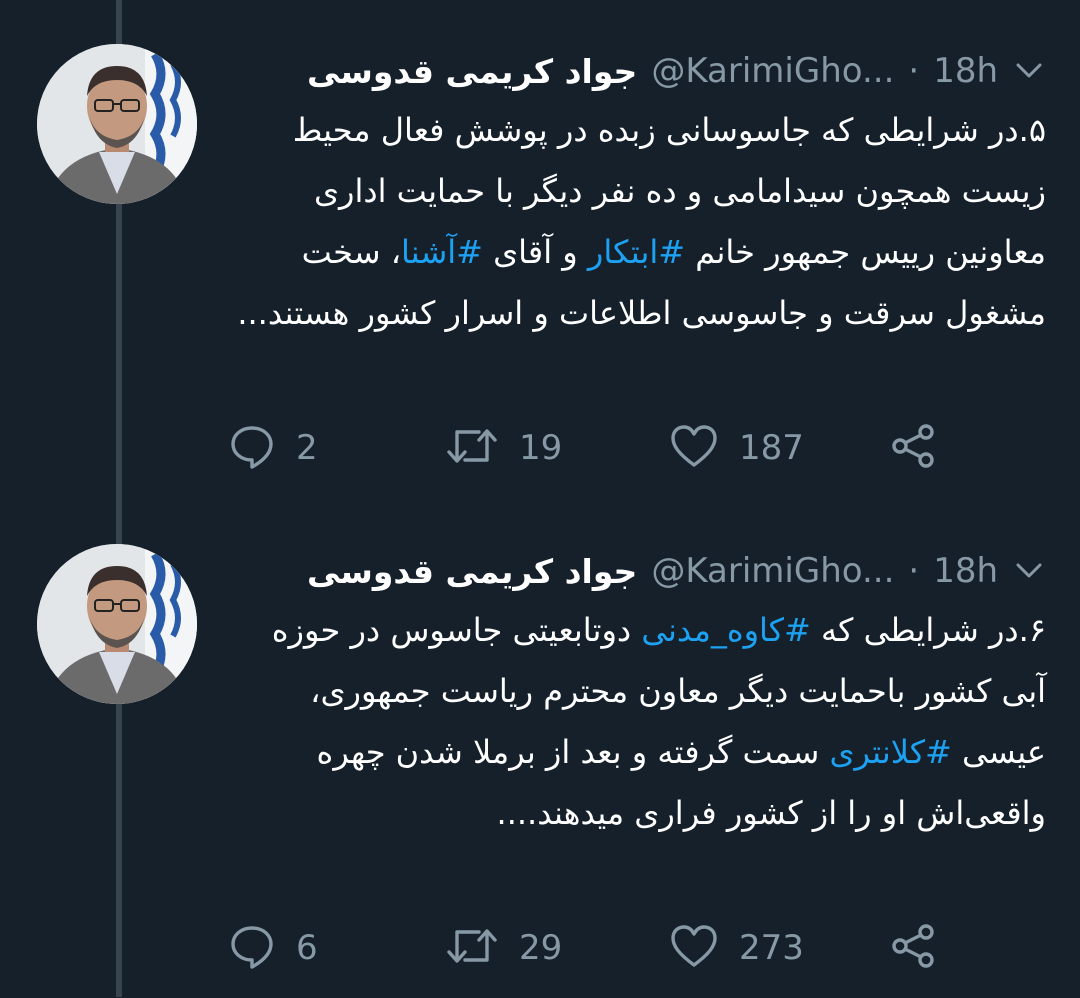 The width and height of the screenshot is (1080, 998). Describe the element at coordinates (442, 252) in the screenshot. I see `hashtag-link: #آشنا` at that location.